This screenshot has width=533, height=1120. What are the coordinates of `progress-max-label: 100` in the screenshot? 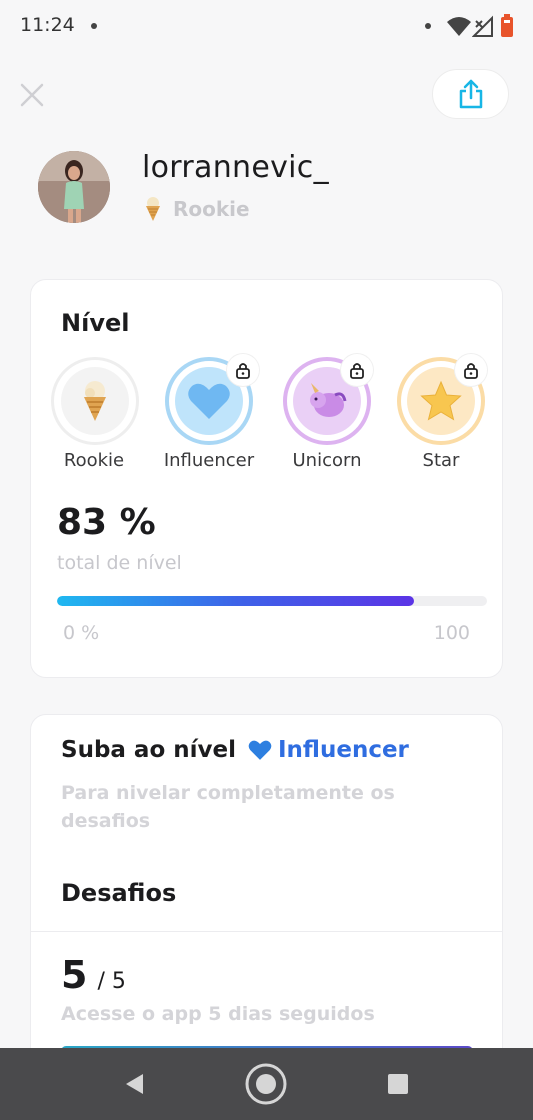 It's located at (451, 633).